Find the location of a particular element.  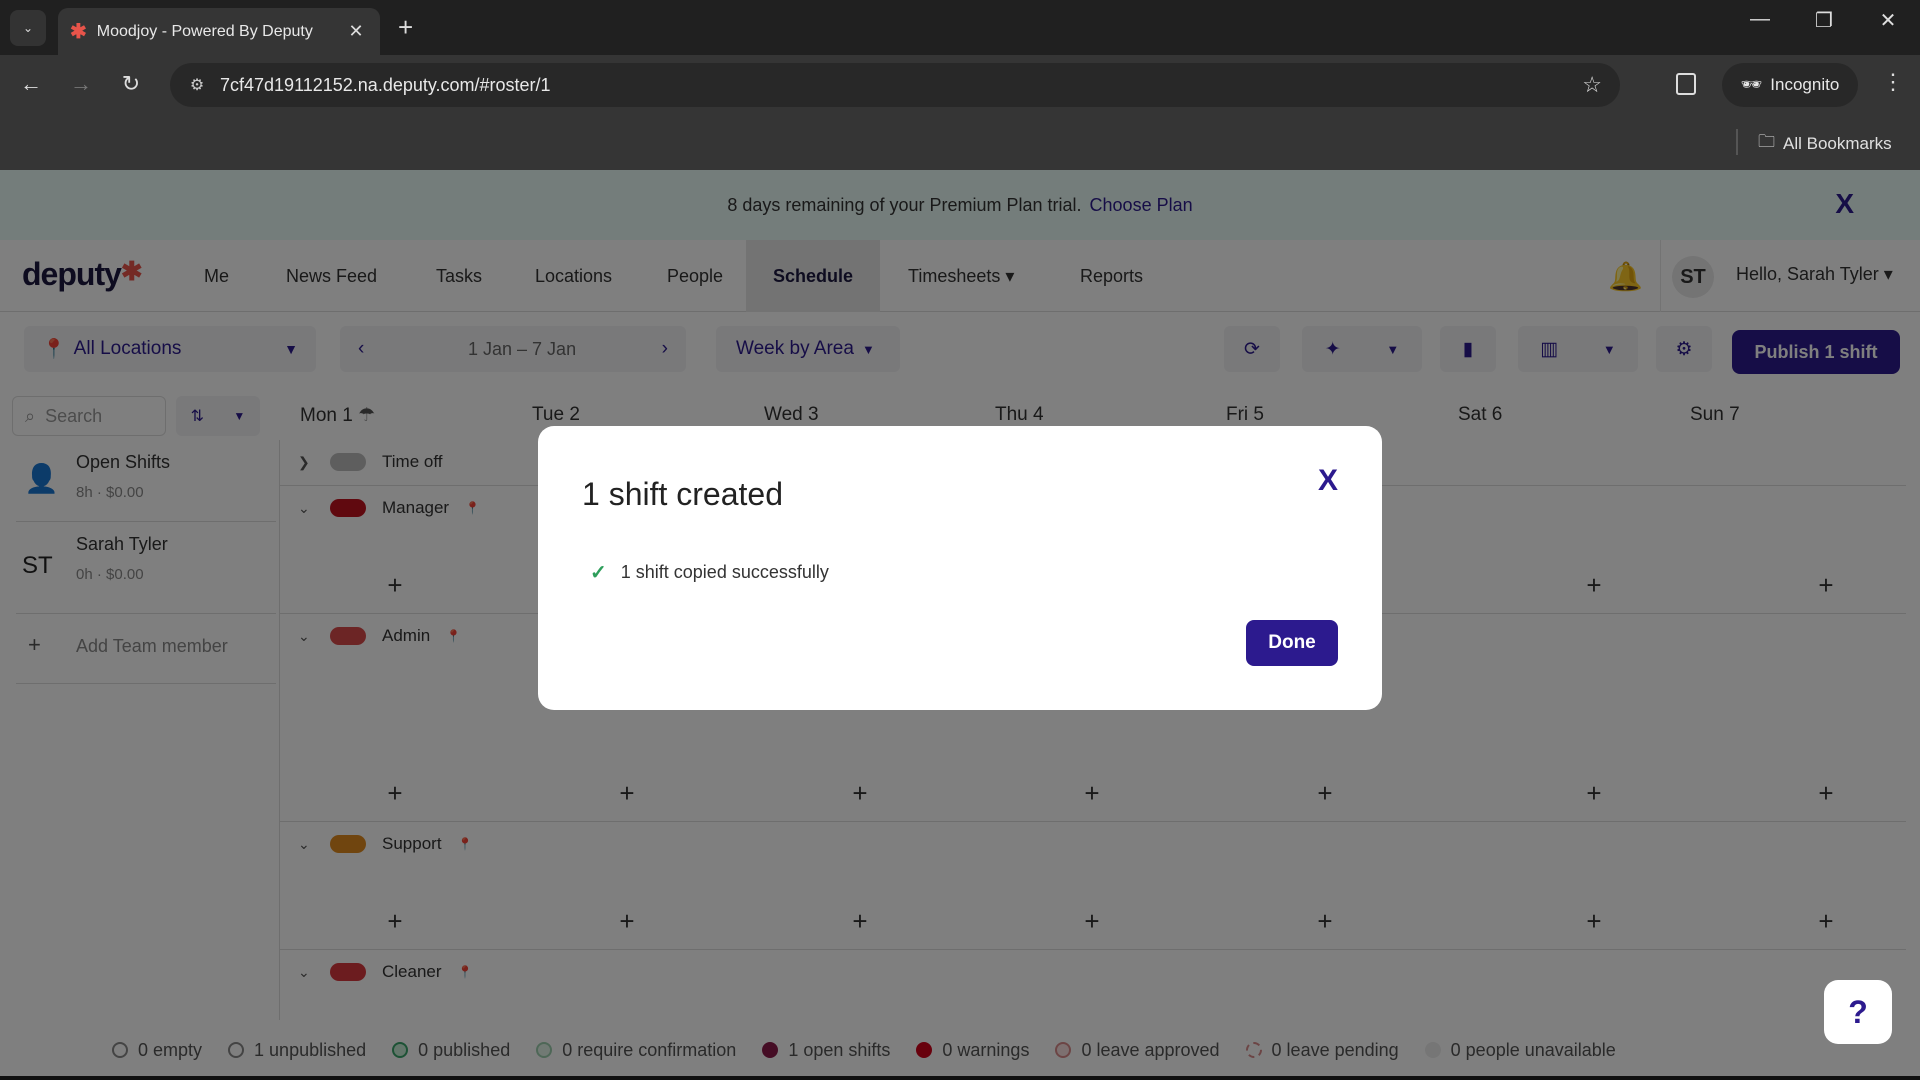

bookmarks-bar: 🗀 All Bookmarks is located at coordinates (960, 142).